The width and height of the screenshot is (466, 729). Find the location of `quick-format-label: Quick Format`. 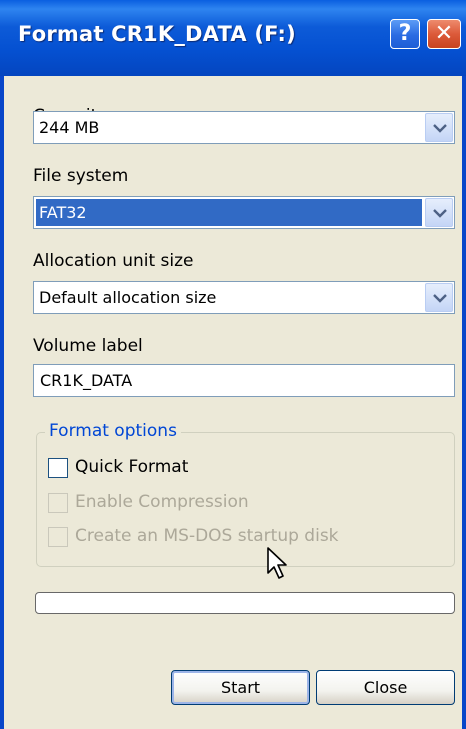

quick-format-label: Quick Format is located at coordinates (131, 467).